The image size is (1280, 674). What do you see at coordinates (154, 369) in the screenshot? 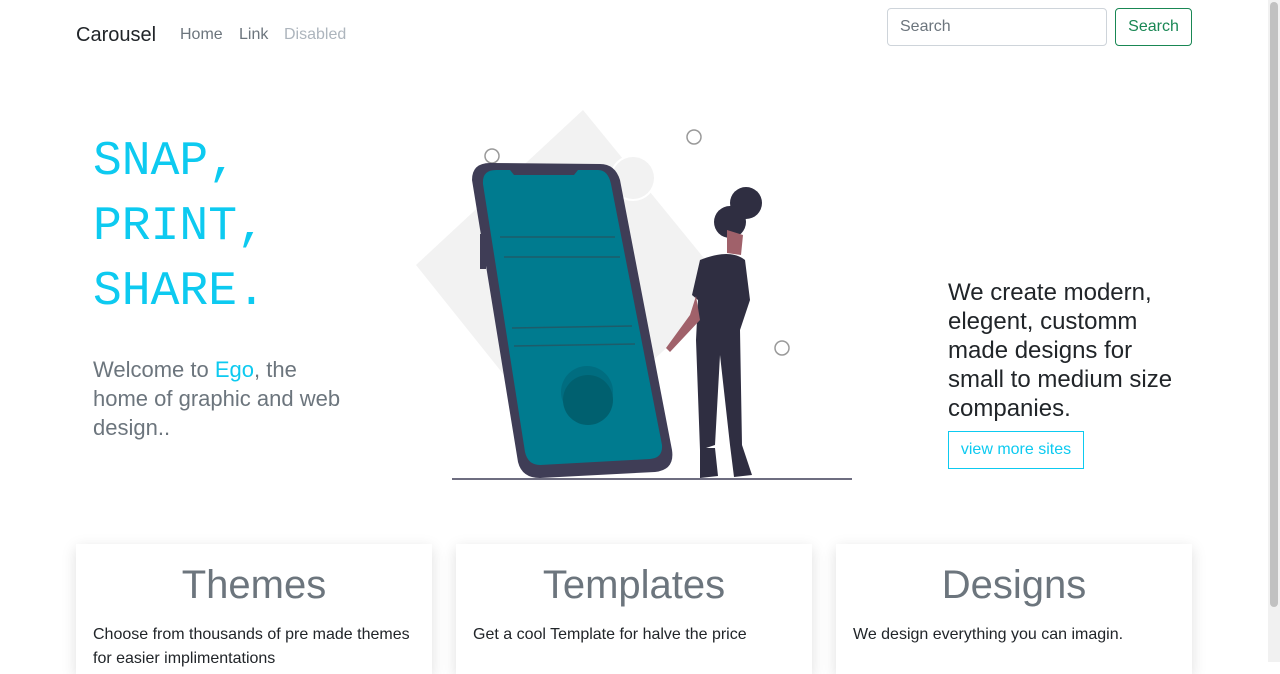
I see `welcome-pre: Welcome to` at bounding box center [154, 369].